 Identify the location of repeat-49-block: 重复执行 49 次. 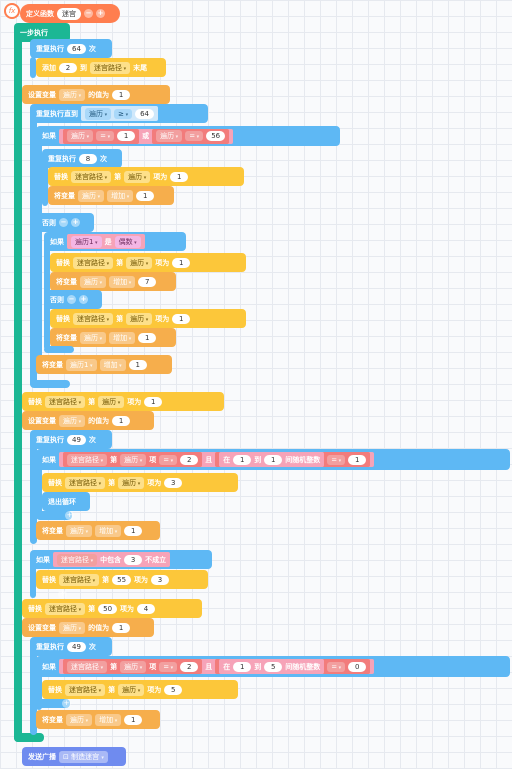
(71, 646).